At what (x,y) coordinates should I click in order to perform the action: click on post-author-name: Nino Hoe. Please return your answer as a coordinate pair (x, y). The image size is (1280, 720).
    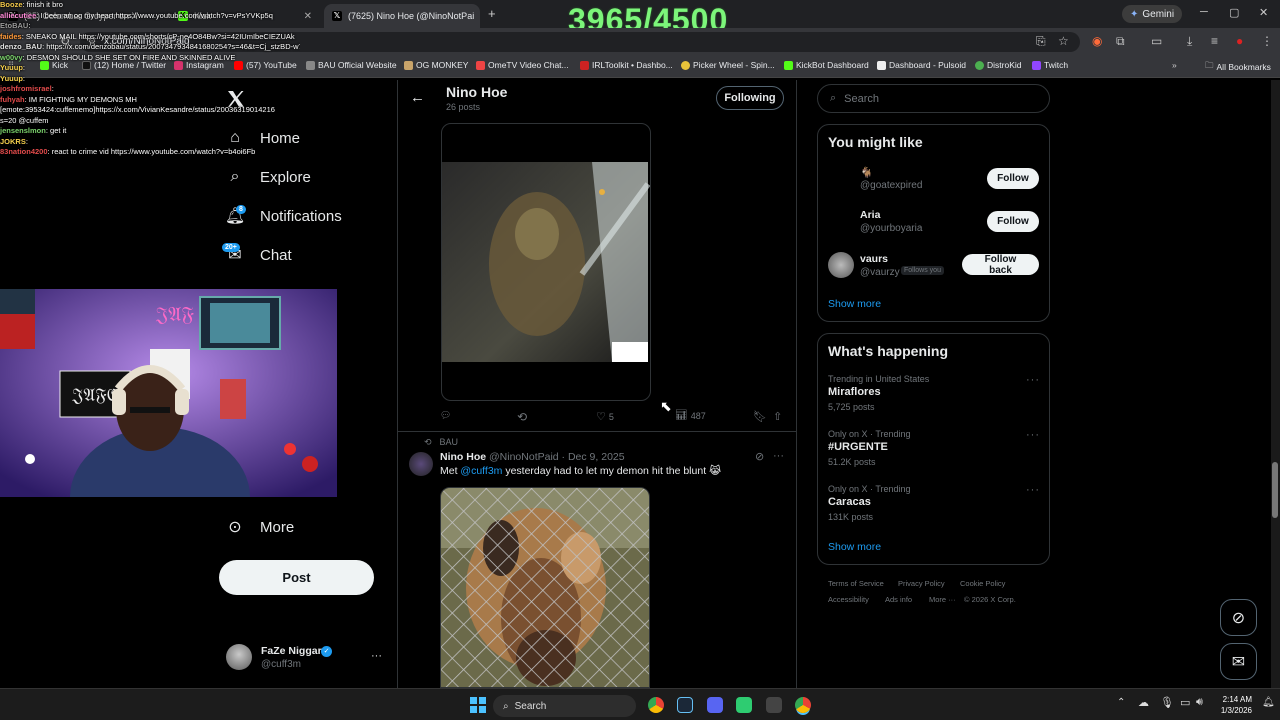
    Looking at the image, I should click on (463, 457).